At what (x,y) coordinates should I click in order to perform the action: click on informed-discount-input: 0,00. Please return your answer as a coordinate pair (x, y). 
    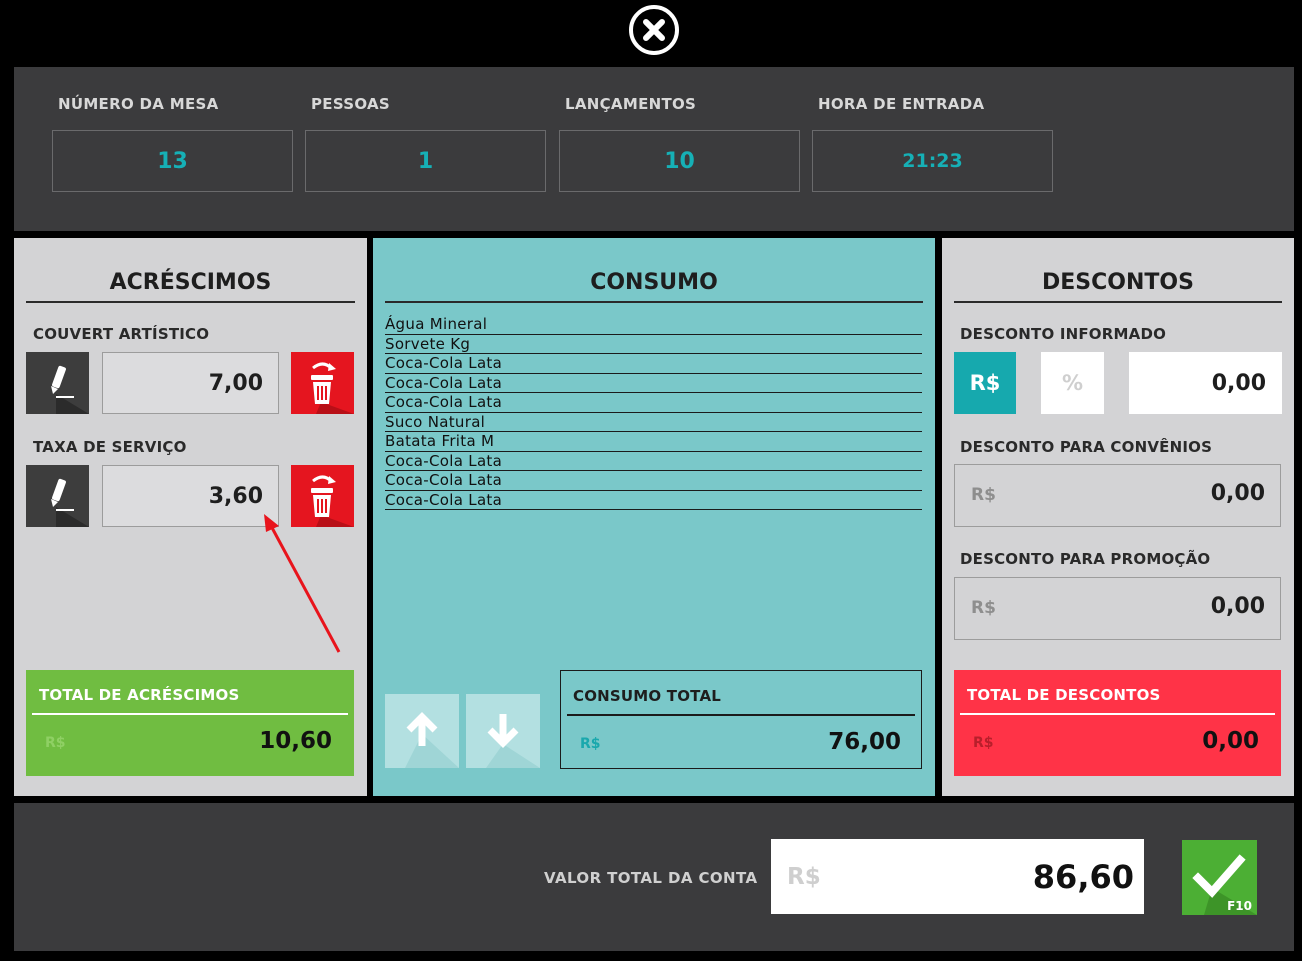
    Looking at the image, I should click on (1205, 383).